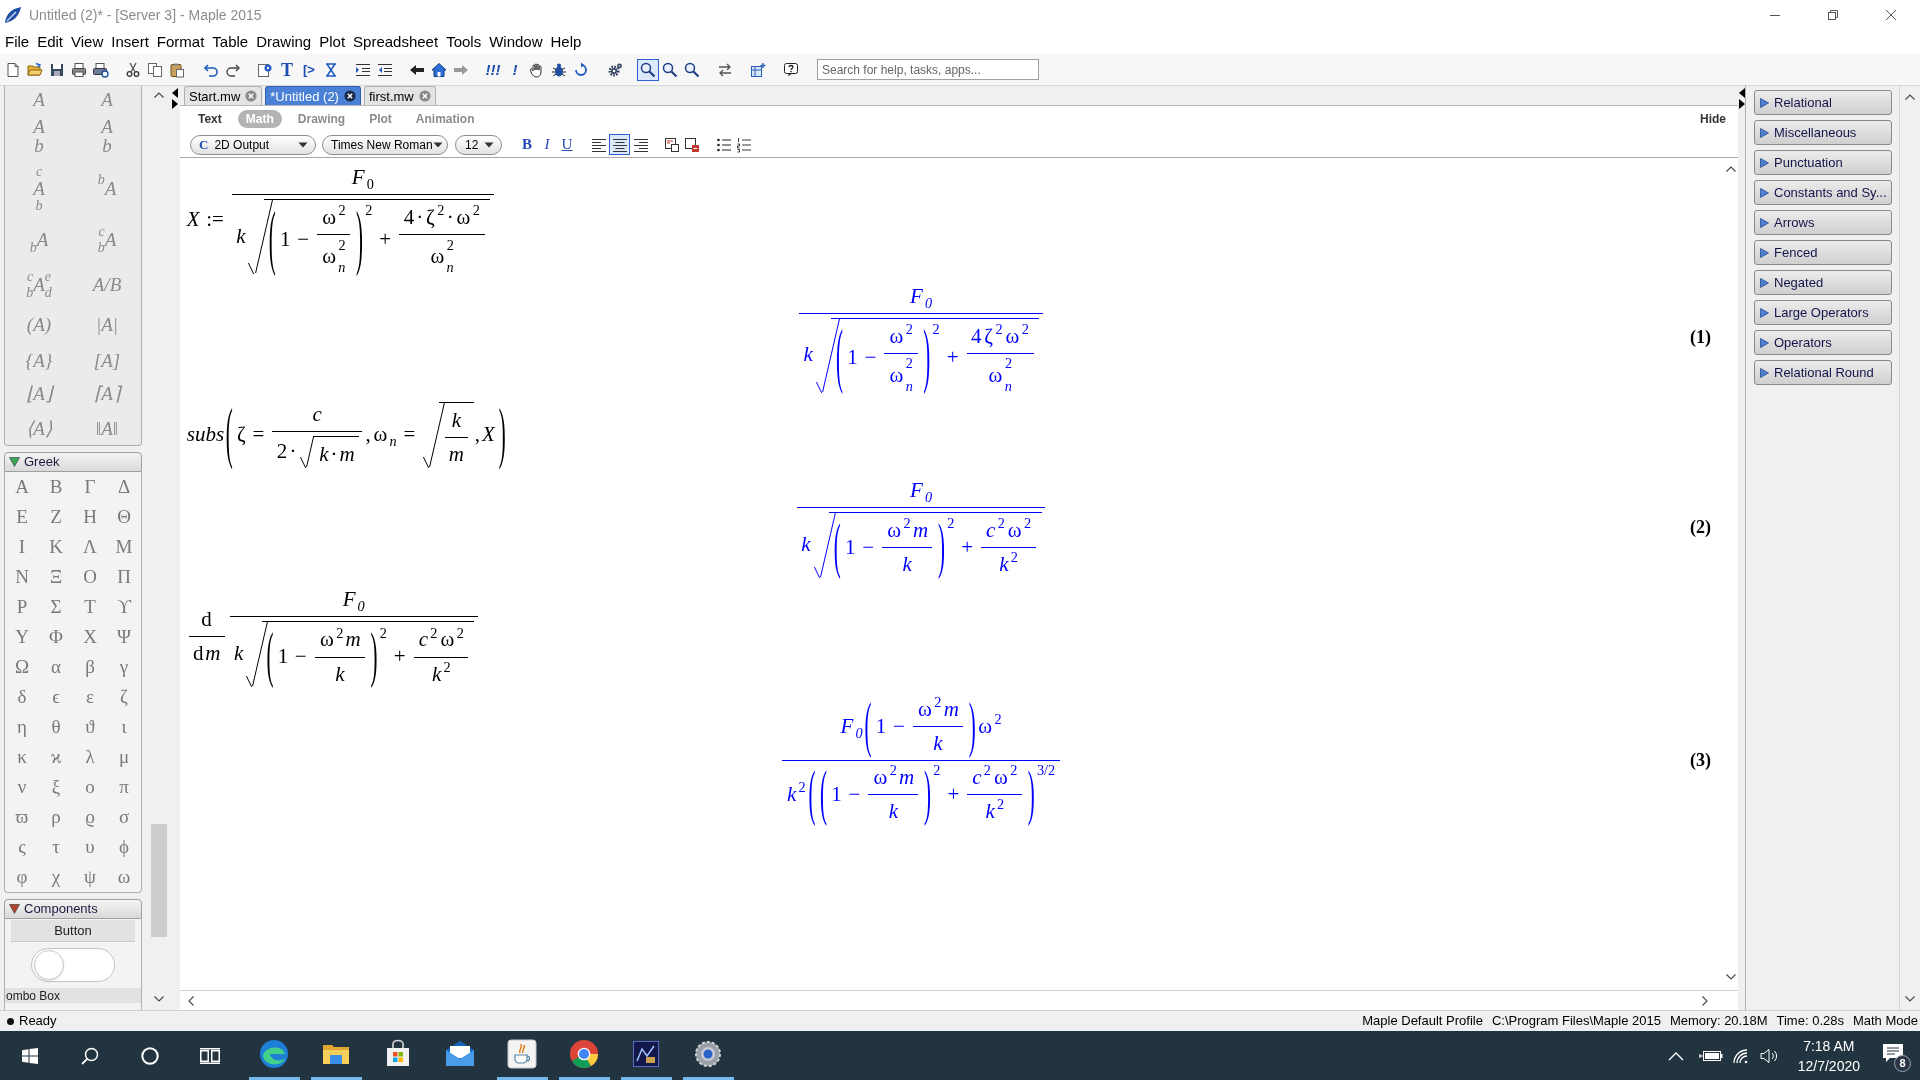 The image size is (1920, 1080). What do you see at coordinates (50, 42) in the screenshot?
I see `menu-item: Edit` at bounding box center [50, 42].